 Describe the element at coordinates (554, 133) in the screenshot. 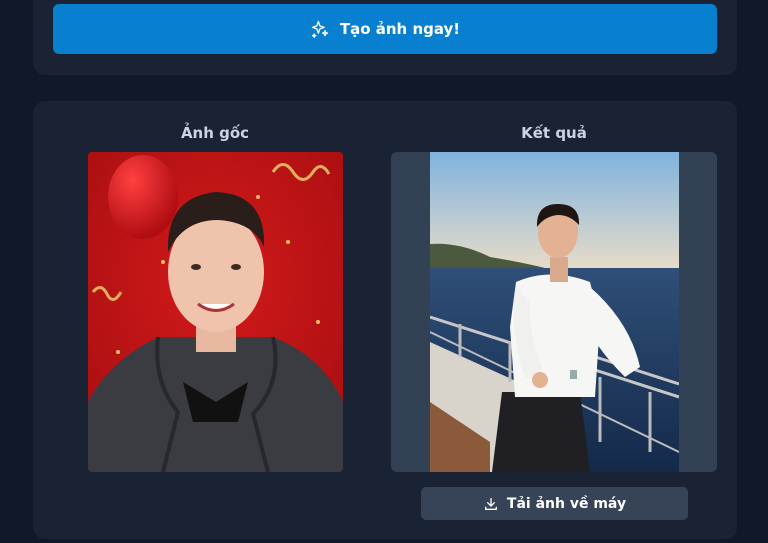

I see `result-image-title: Kết quả` at that location.